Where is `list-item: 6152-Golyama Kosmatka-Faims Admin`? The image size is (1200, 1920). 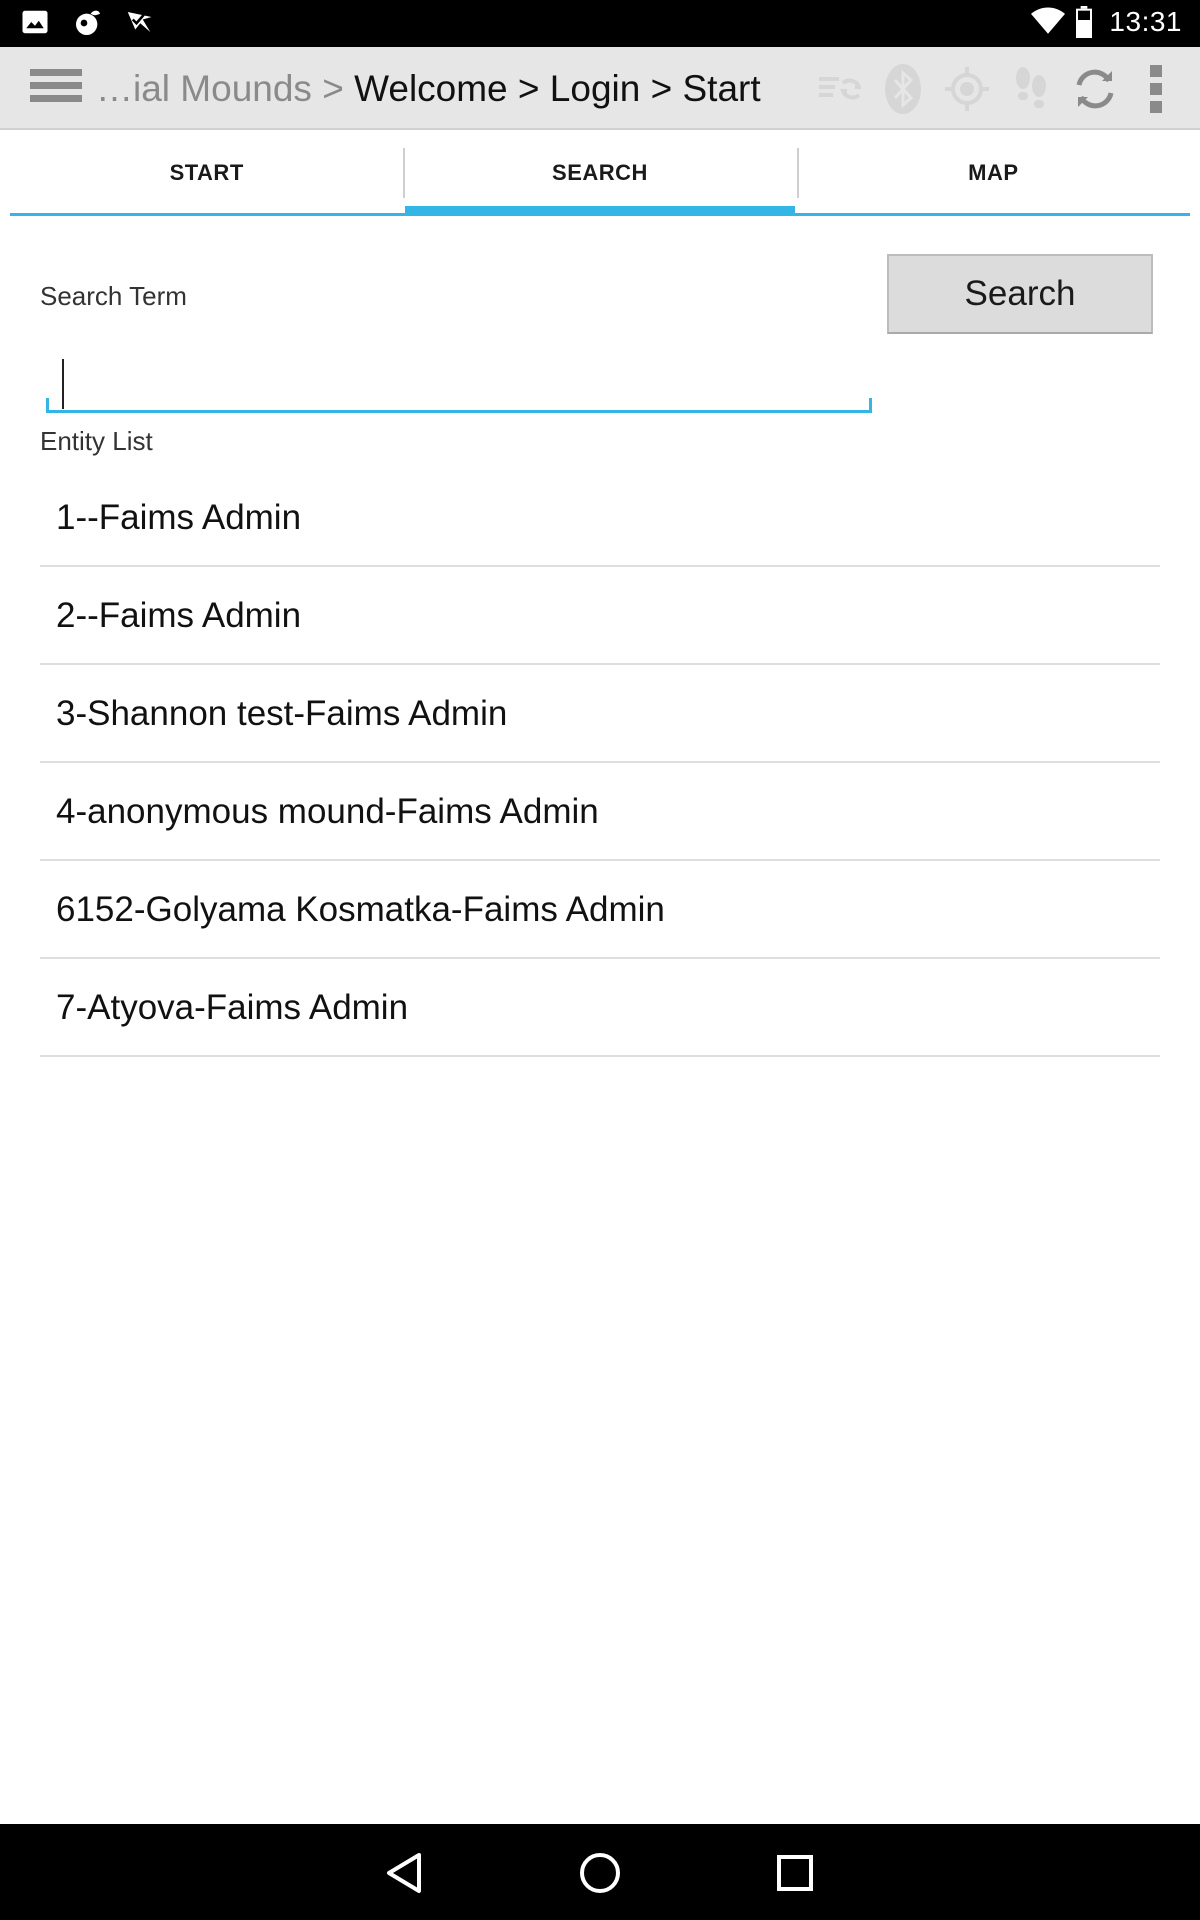 list-item: 6152-Golyama Kosmatka-Faims Admin is located at coordinates (600, 910).